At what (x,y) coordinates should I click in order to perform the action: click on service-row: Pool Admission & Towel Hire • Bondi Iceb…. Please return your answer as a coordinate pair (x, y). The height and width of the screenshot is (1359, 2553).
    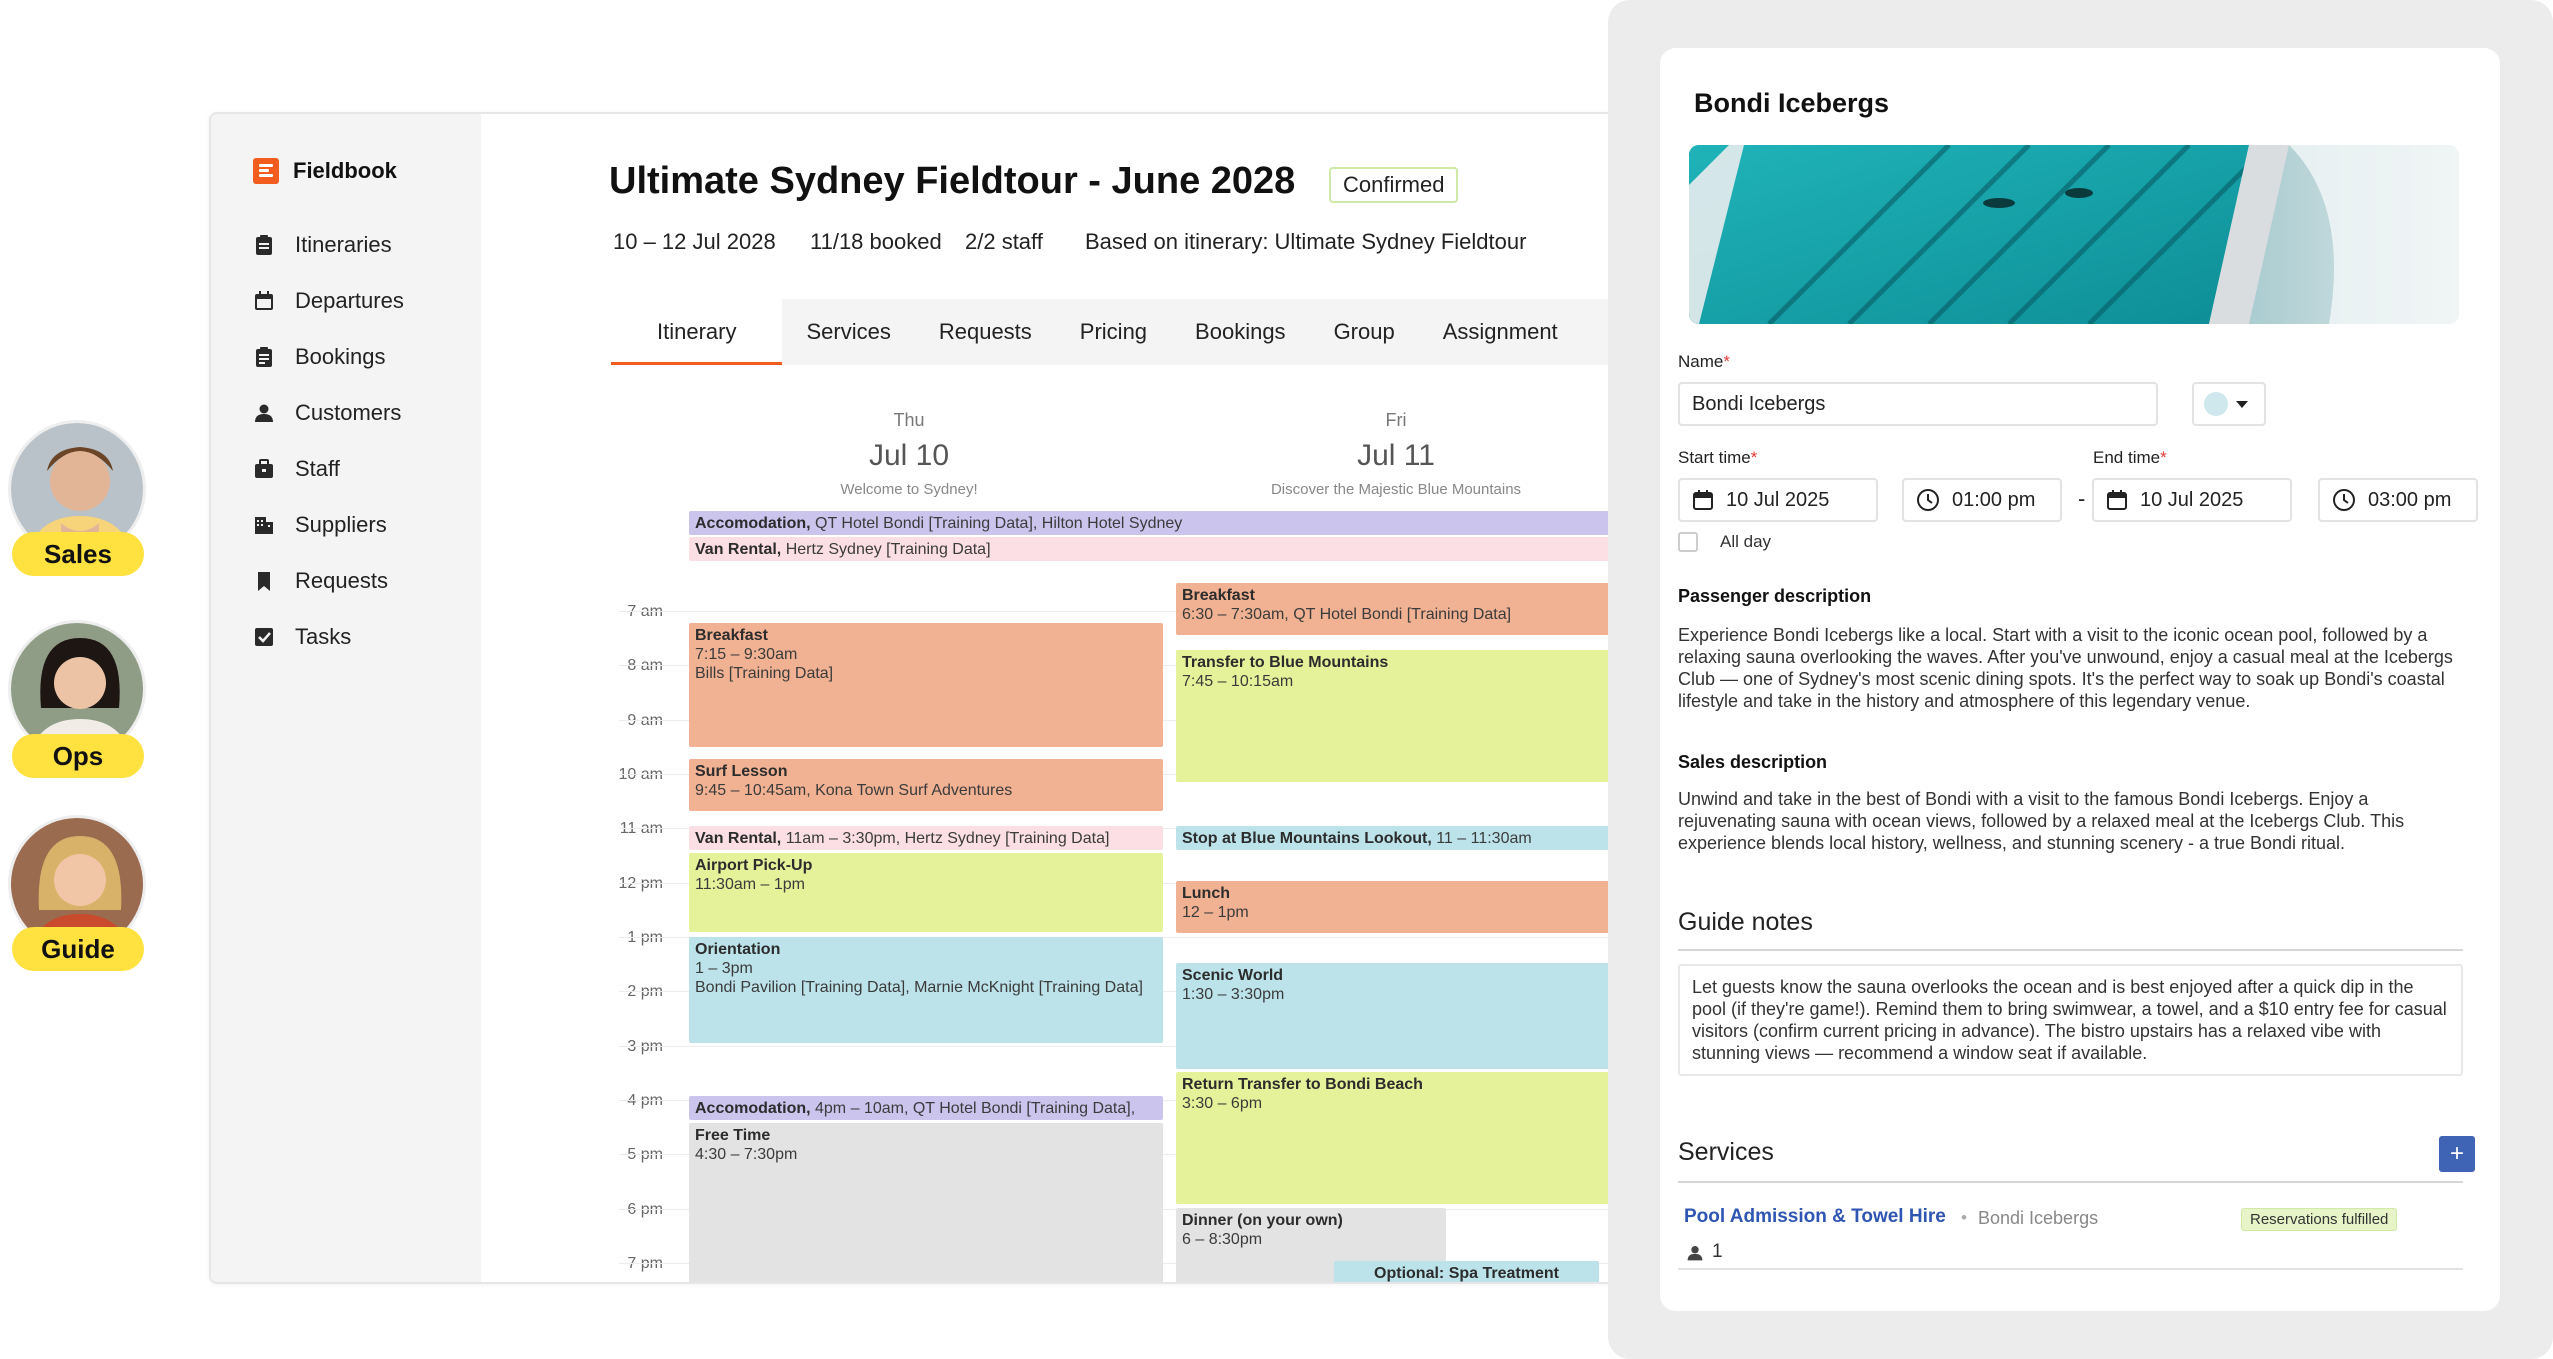
    Looking at the image, I should click on (2070, 1234).